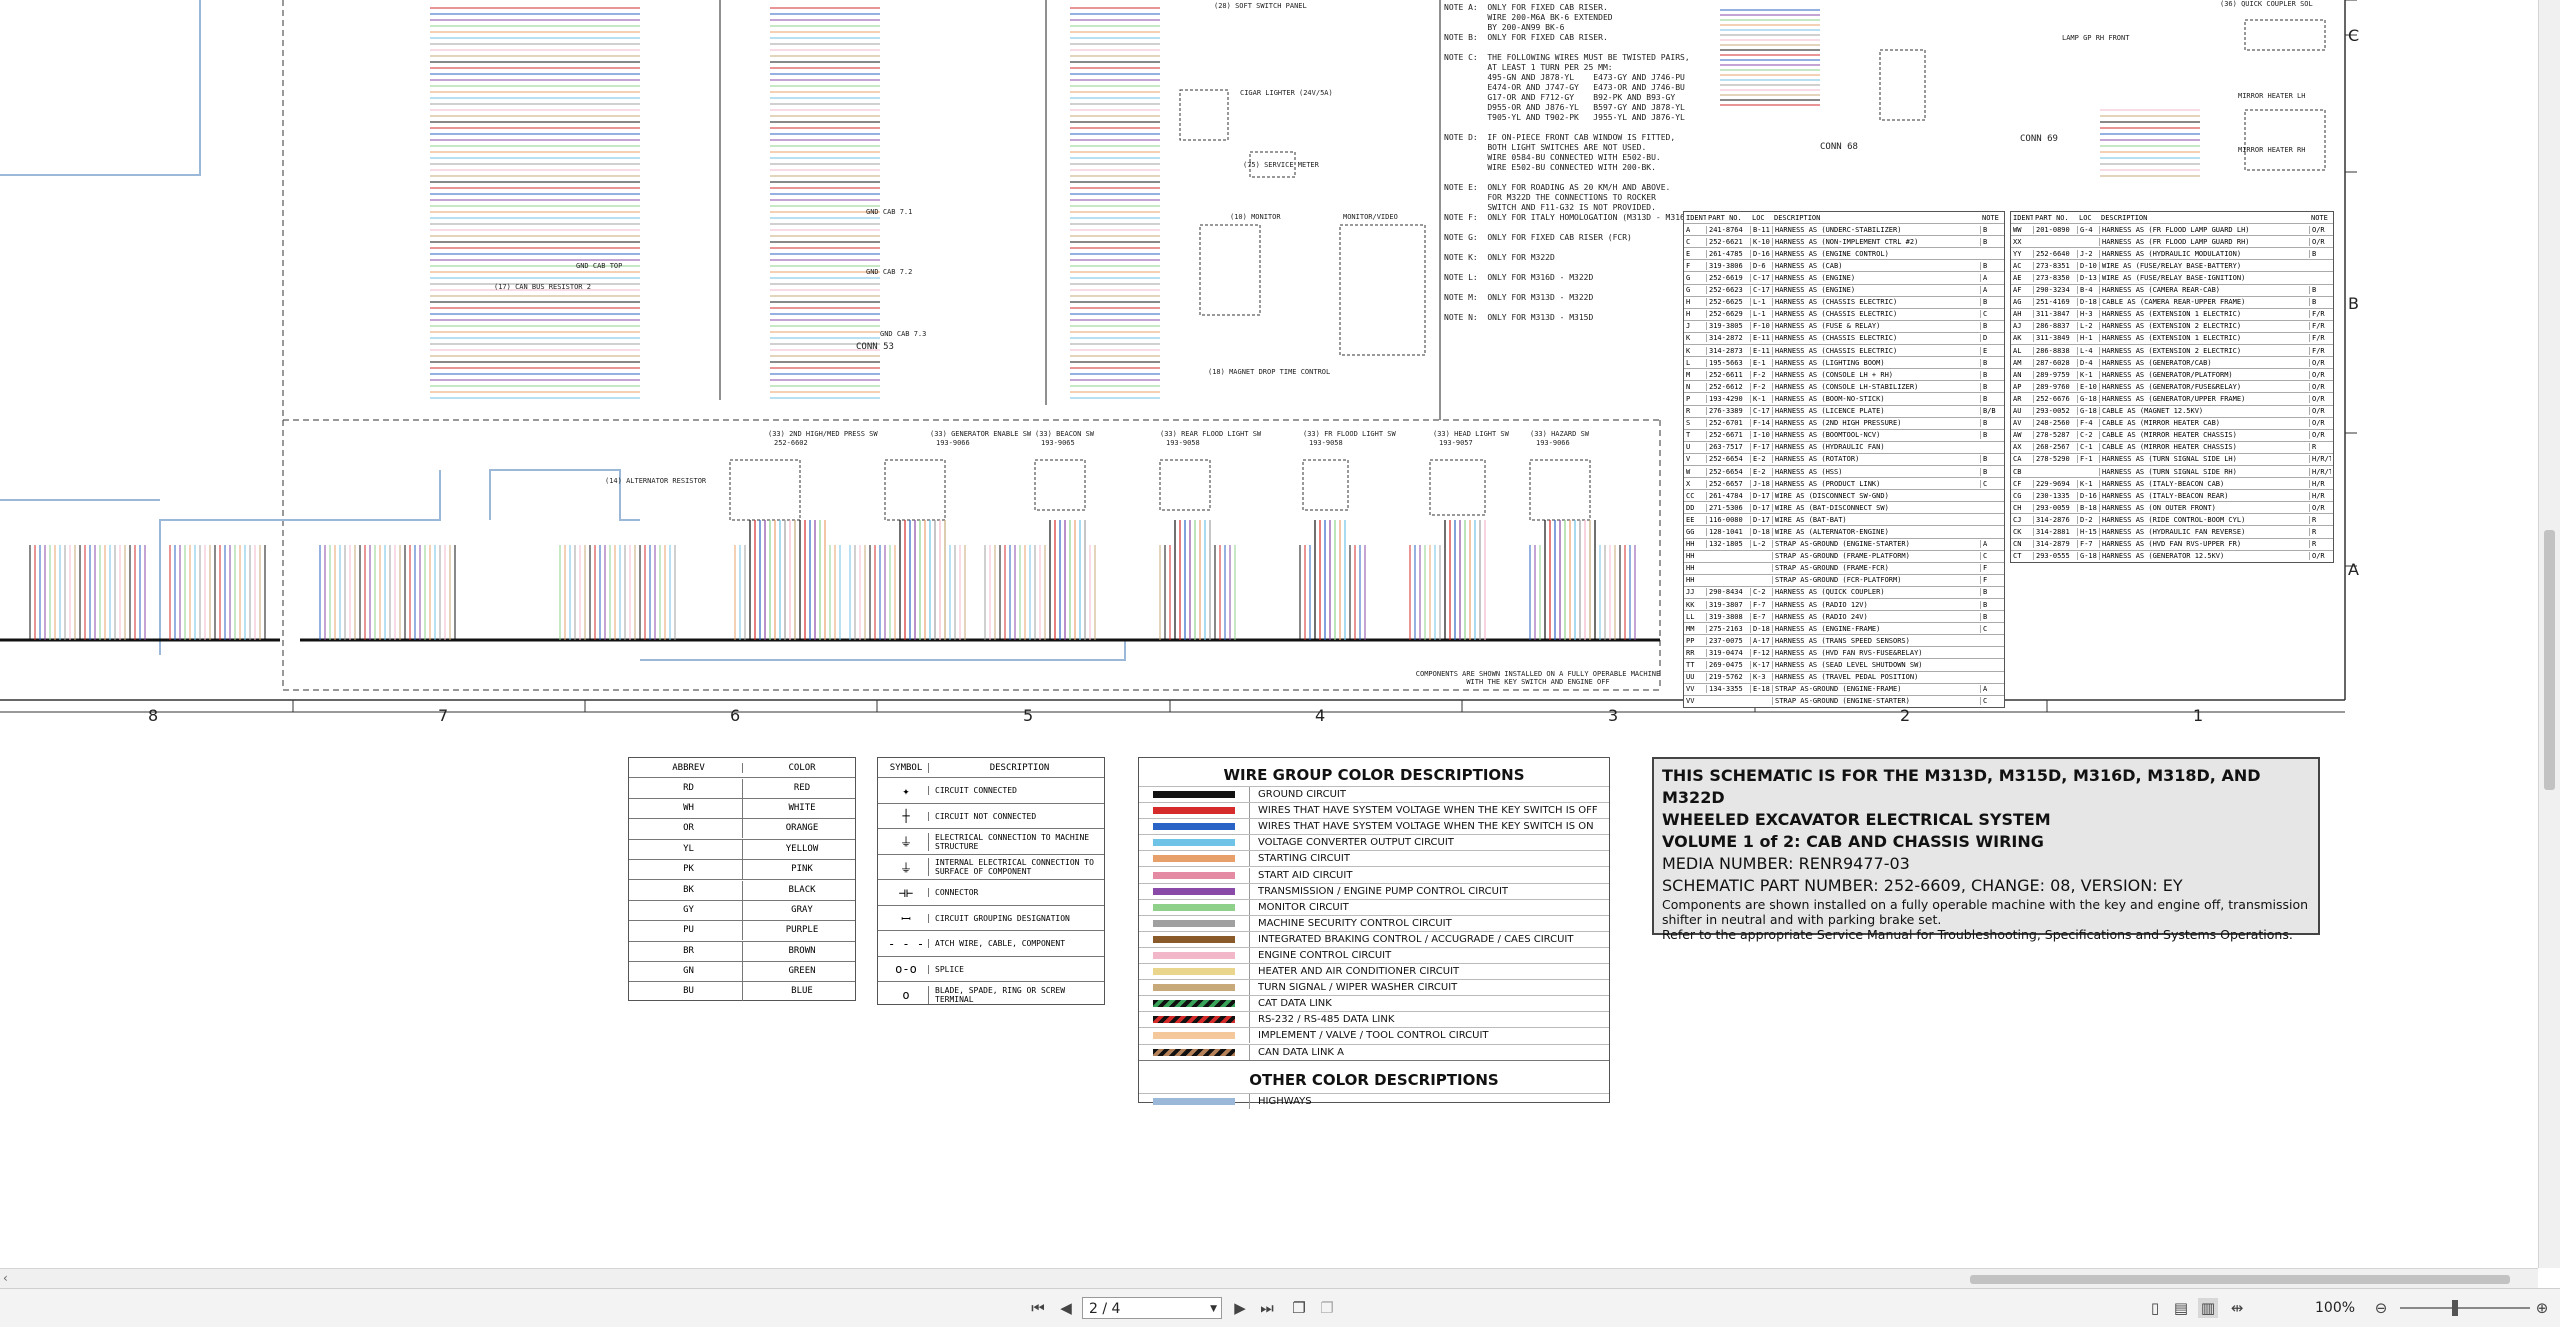 This screenshot has width=2560, height=1327. What do you see at coordinates (1728, 314) in the screenshot?
I see `table-cell: 252-6629` at bounding box center [1728, 314].